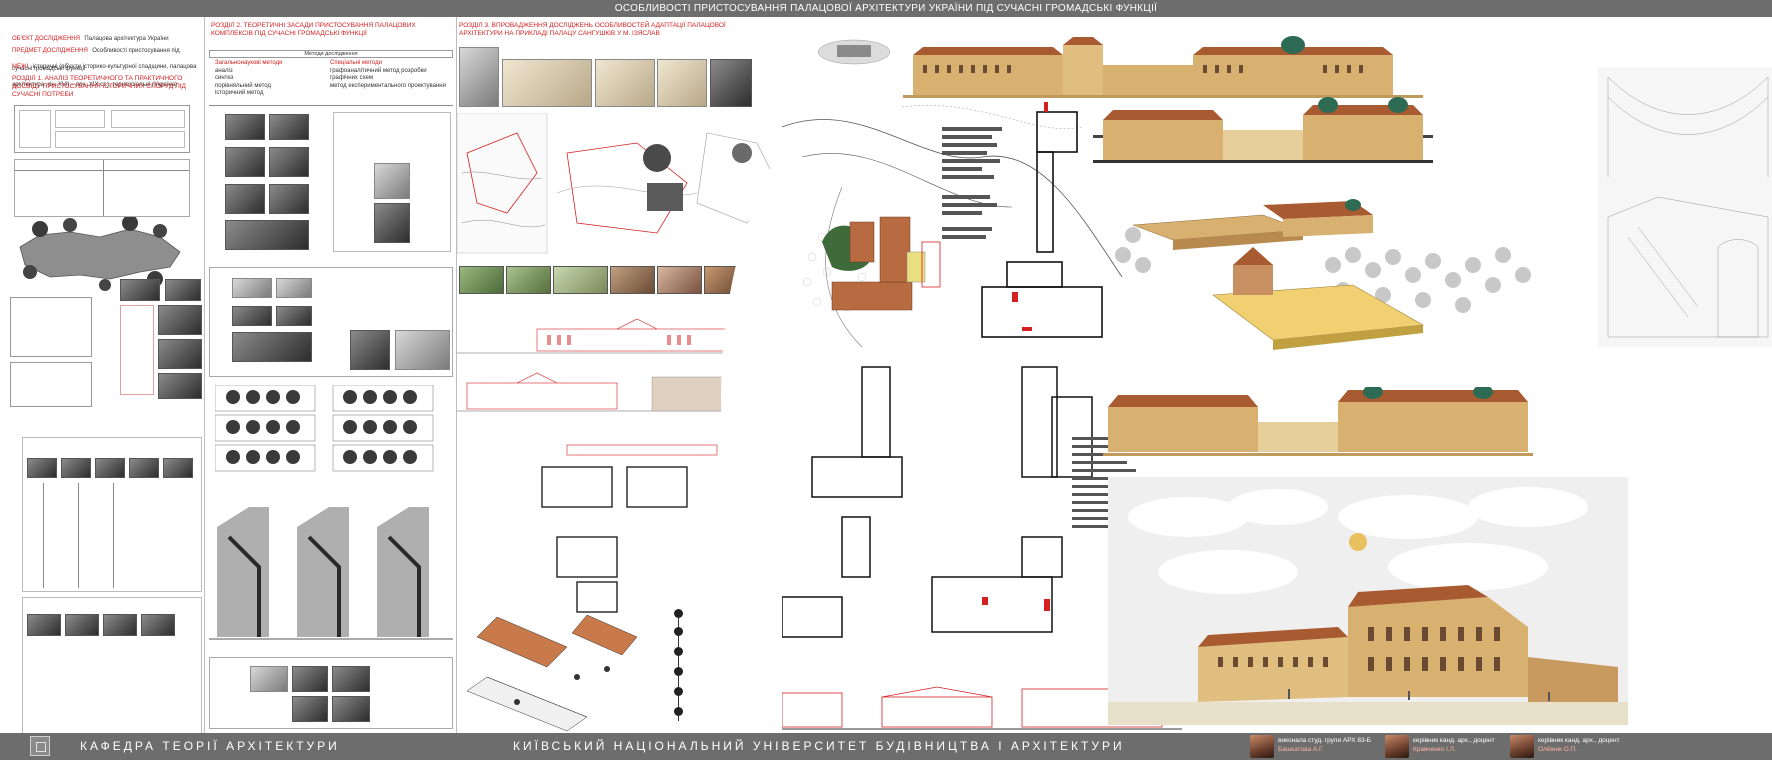 The image size is (1772, 760). I want to click on adaptation-scheme, so click(51, 384).